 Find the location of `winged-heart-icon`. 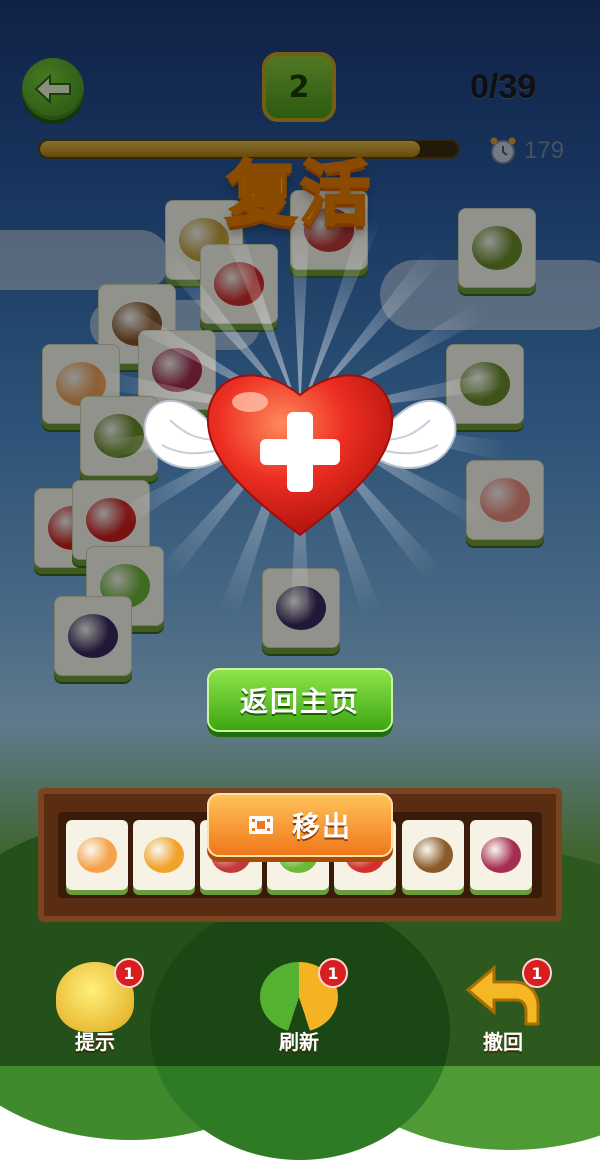

winged-heart-icon is located at coordinates (300, 445).